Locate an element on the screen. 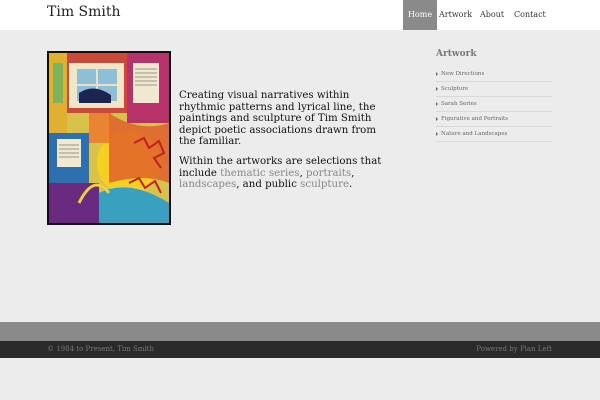  sidebar-item-label: Nature and Landscapes is located at coordinates (474, 134).